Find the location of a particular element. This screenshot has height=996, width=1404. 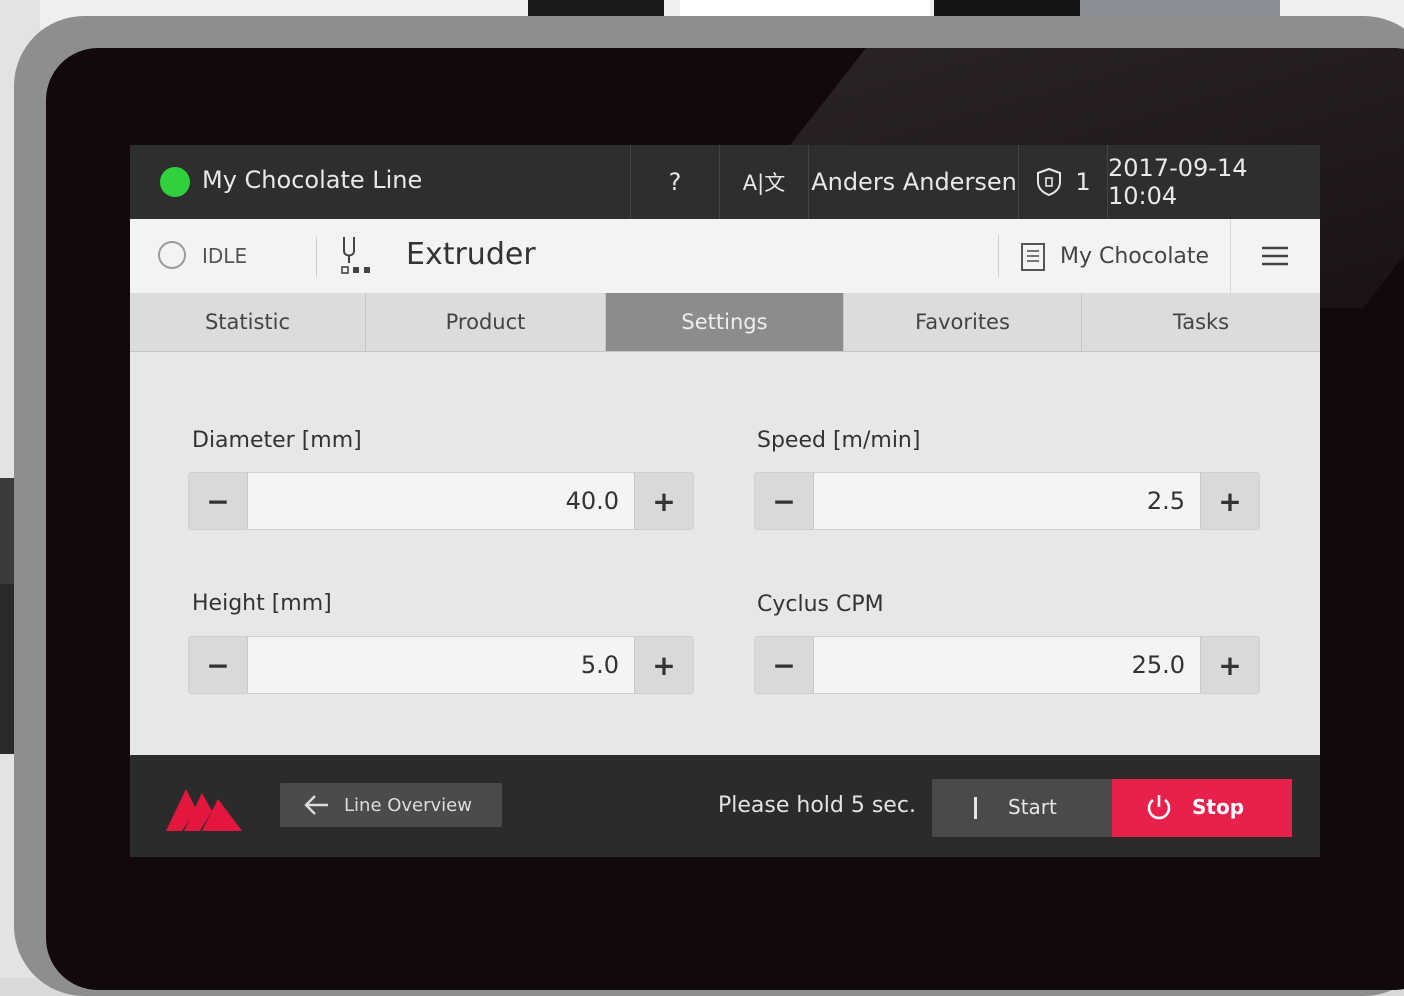

tab-tasks: Tasks is located at coordinates (1201, 322).